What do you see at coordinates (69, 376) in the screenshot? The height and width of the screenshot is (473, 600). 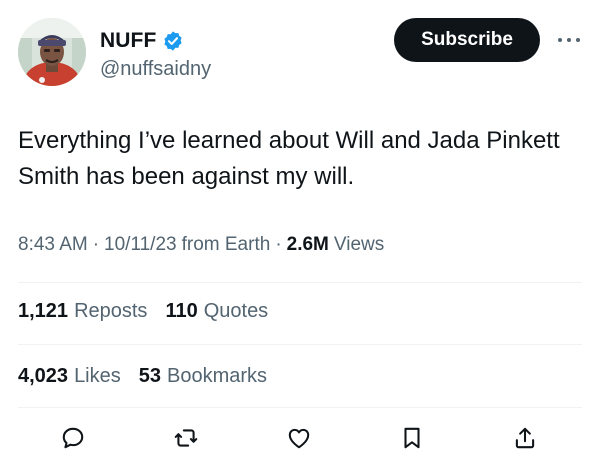 I see `likes-stat: 4,023 Likes` at bounding box center [69, 376].